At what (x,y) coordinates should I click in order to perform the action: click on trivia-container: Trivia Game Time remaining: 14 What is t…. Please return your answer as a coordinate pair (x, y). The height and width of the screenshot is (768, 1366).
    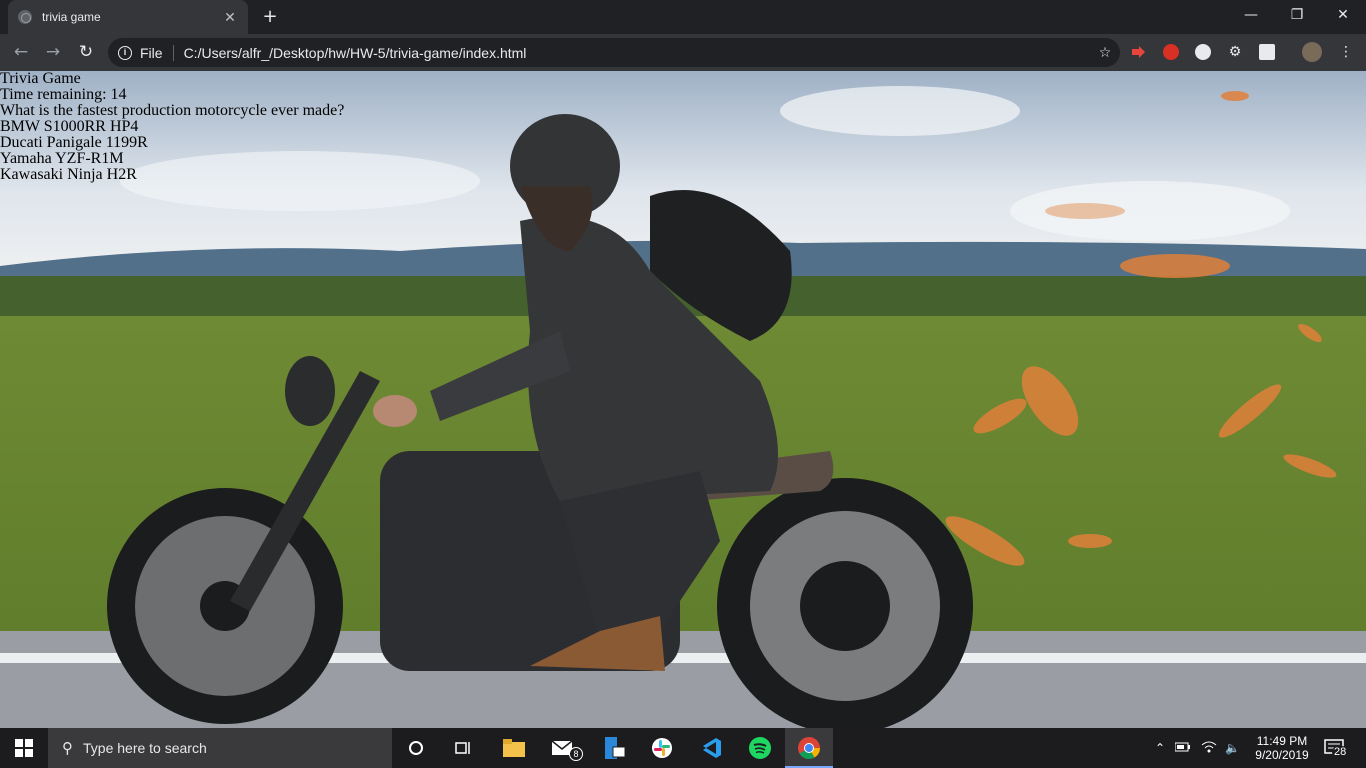
    Looking at the image, I should click on (172, 127).